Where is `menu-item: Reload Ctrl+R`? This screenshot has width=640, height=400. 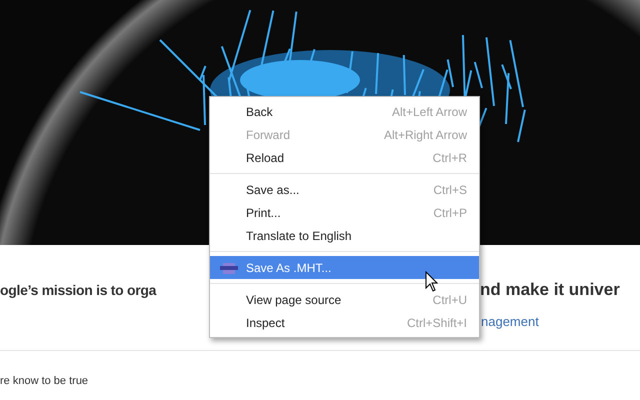 menu-item: Reload Ctrl+R is located at coordinates (344, 157).